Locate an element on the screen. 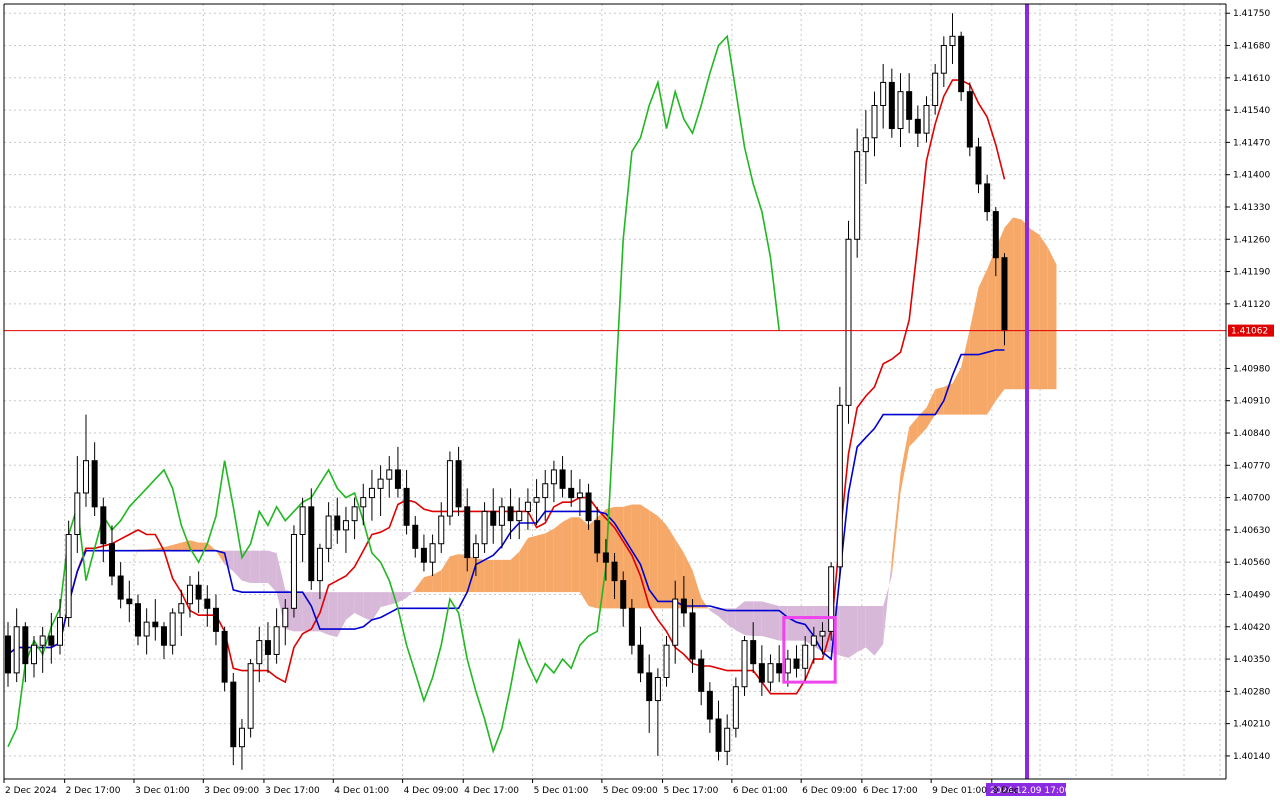 The height and width of the screenshot is (800, 1280). y-tick-label: 1.40280 is located at coordinates (1251, 692).